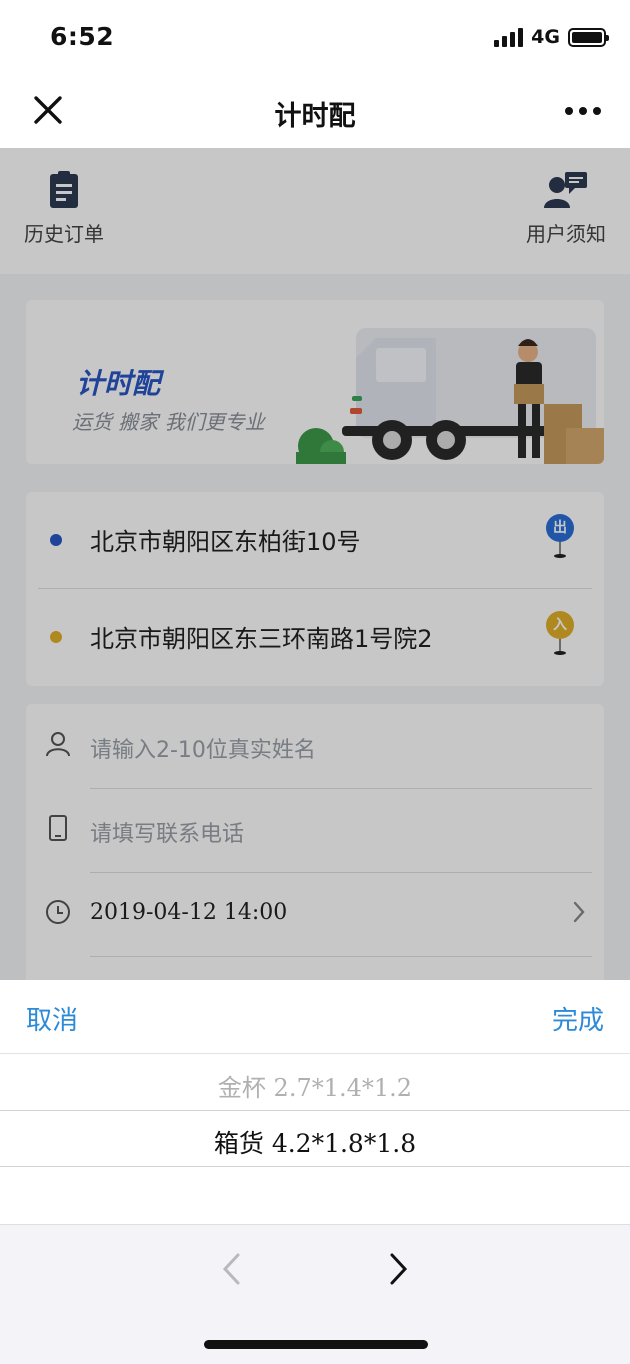 The width and height of the screenshot is (630, 1364). I want to click on picker-option: 金杯 2.7*1.4*1.2, so click(315, 1085).